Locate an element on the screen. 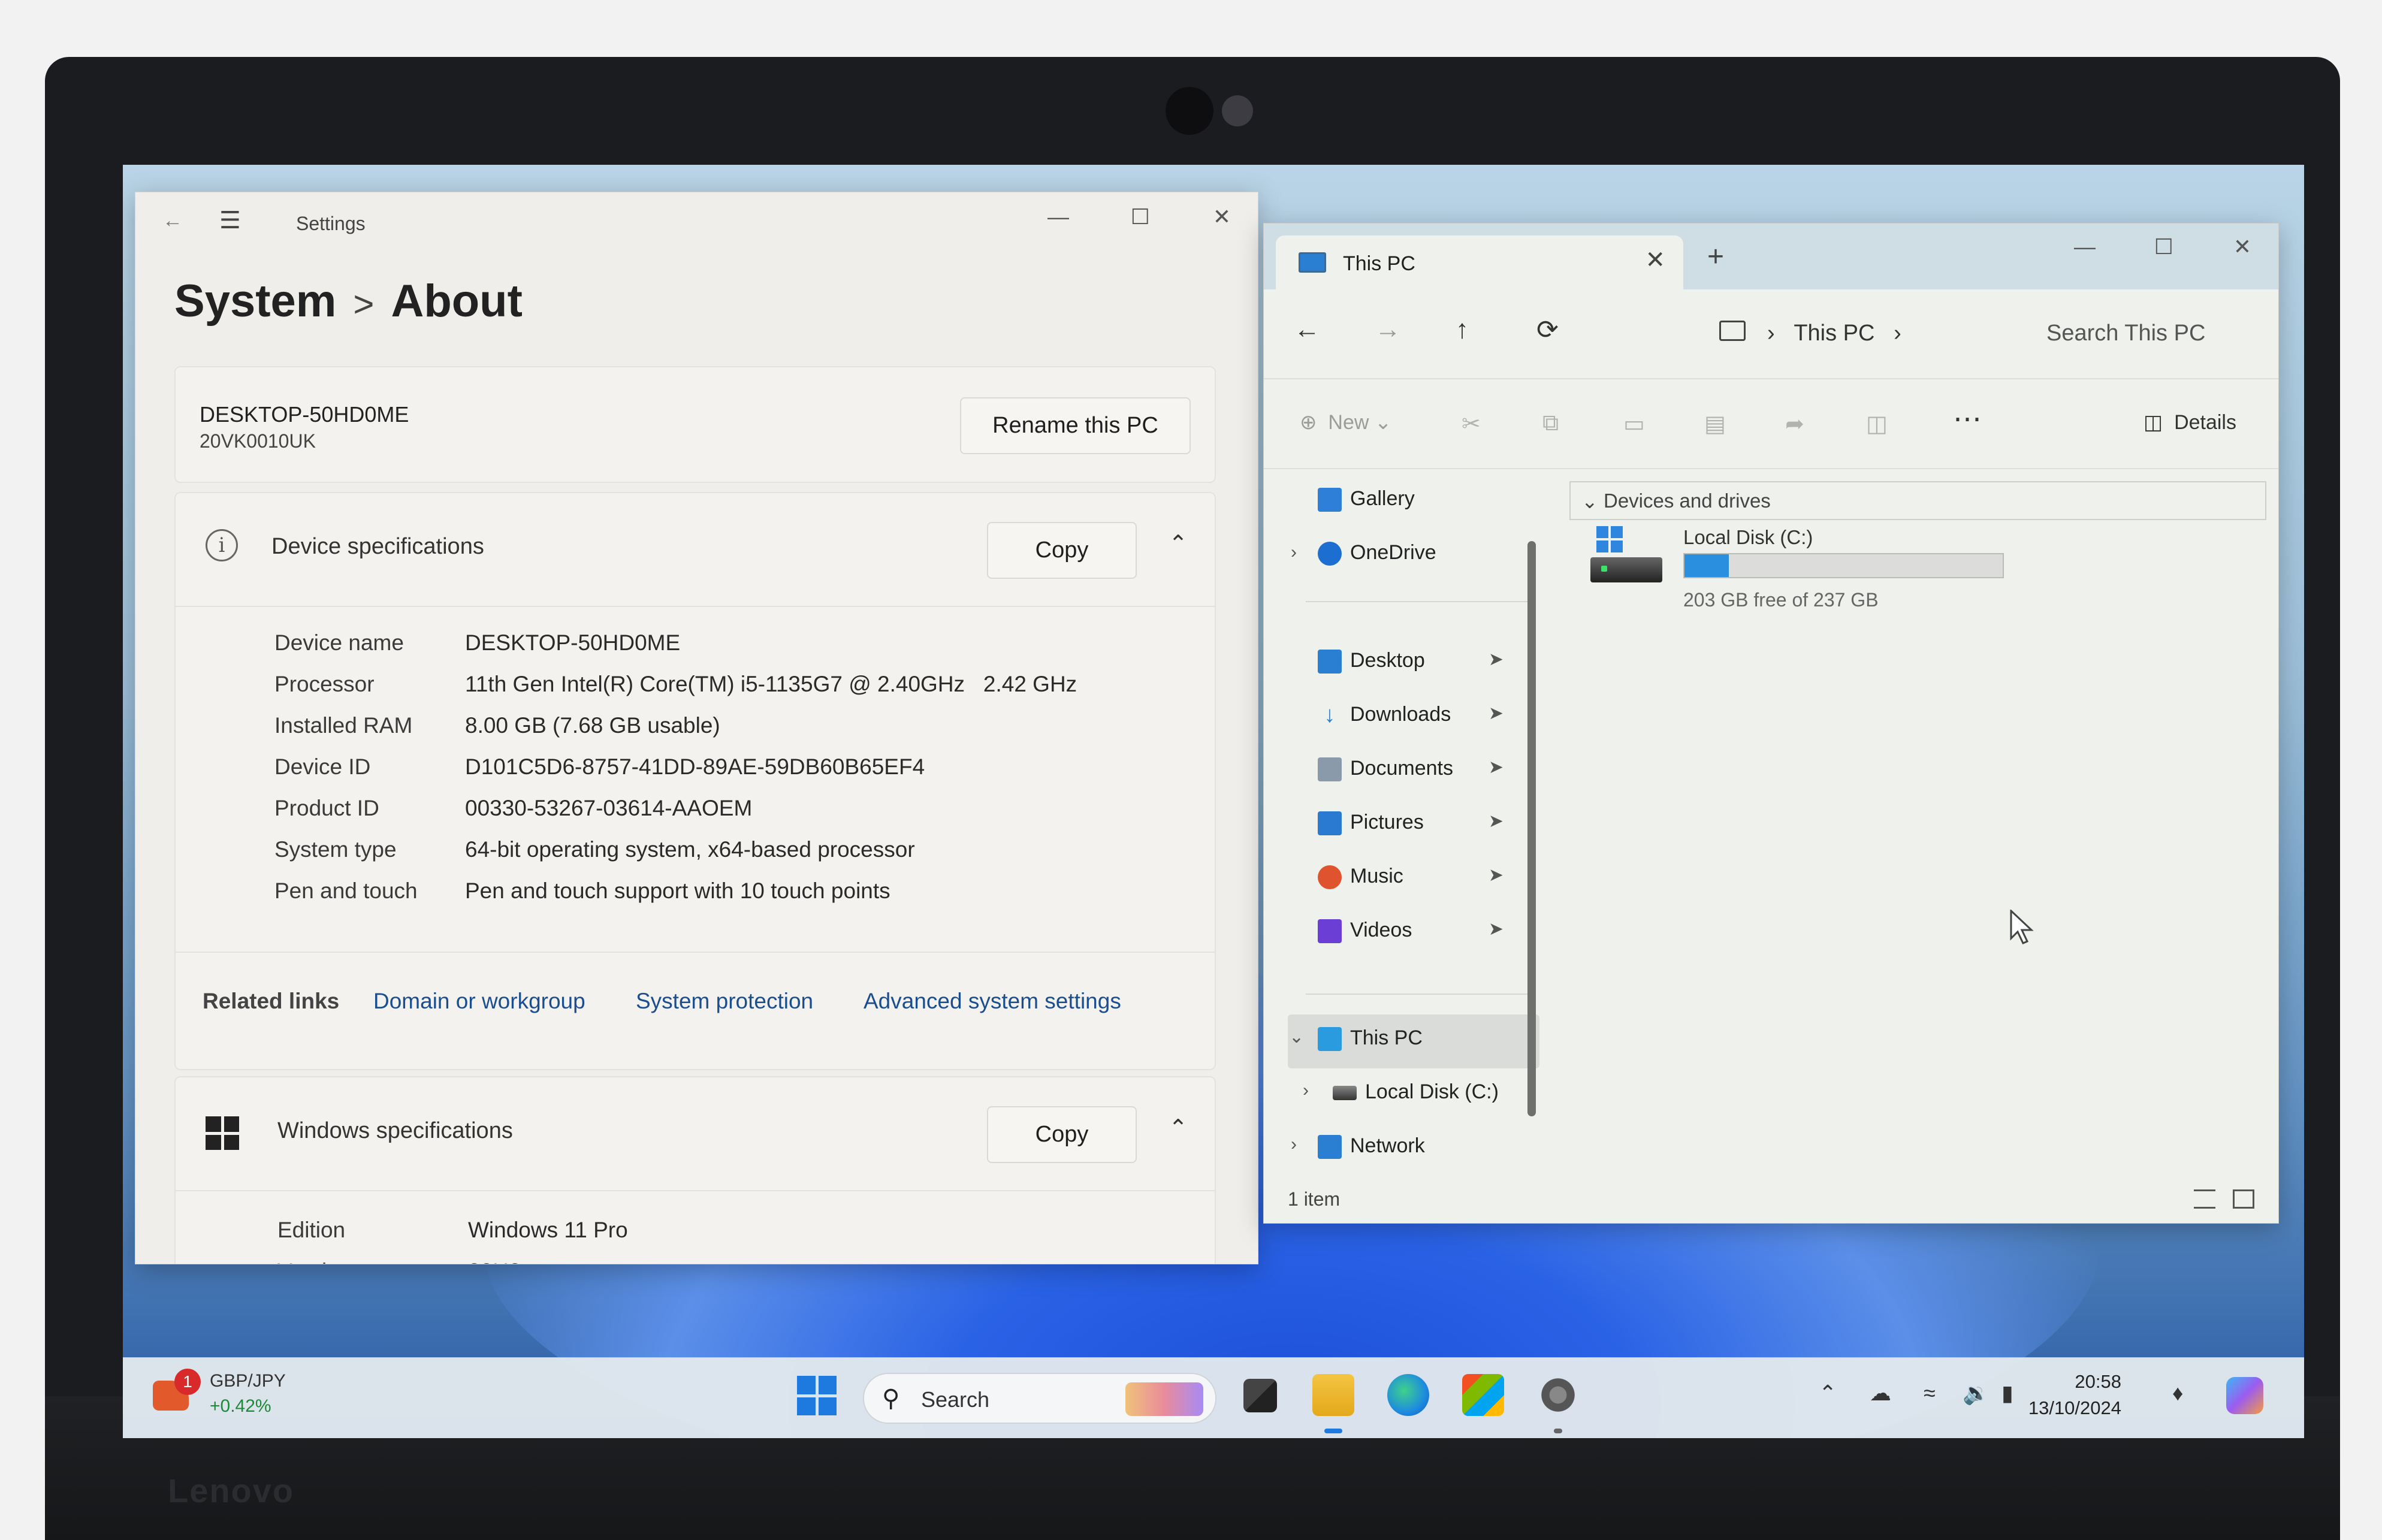  nav-documents: Documents ➤ is located at coordinates (1419, 769).